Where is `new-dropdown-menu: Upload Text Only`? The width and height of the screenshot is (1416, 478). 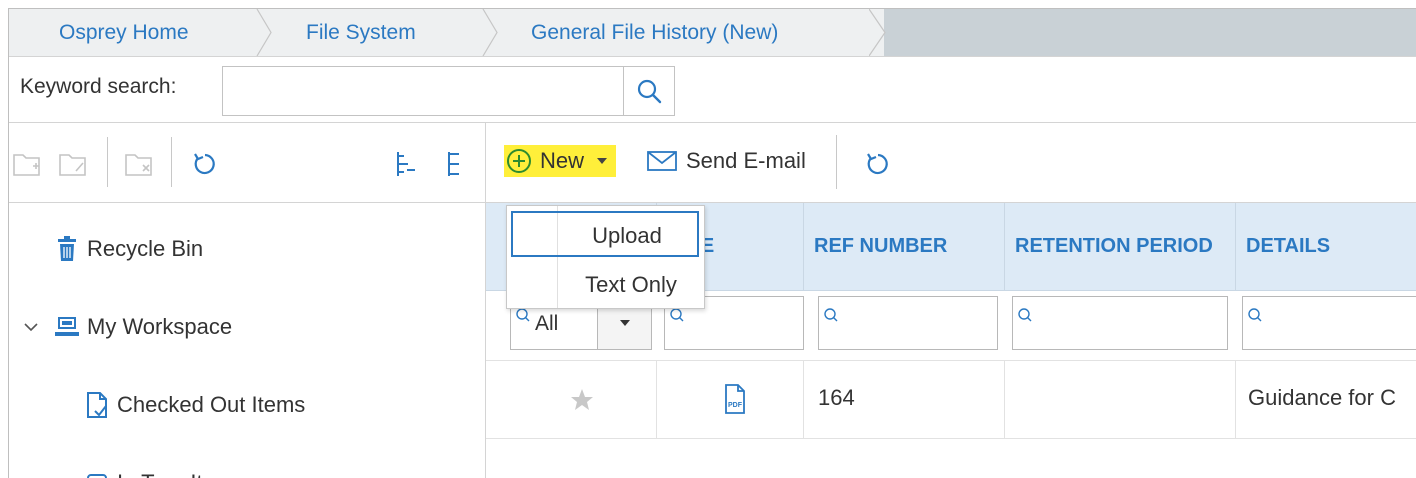 new-dropdown-menu: Upload Text Only is located at coordinates (605, 257).